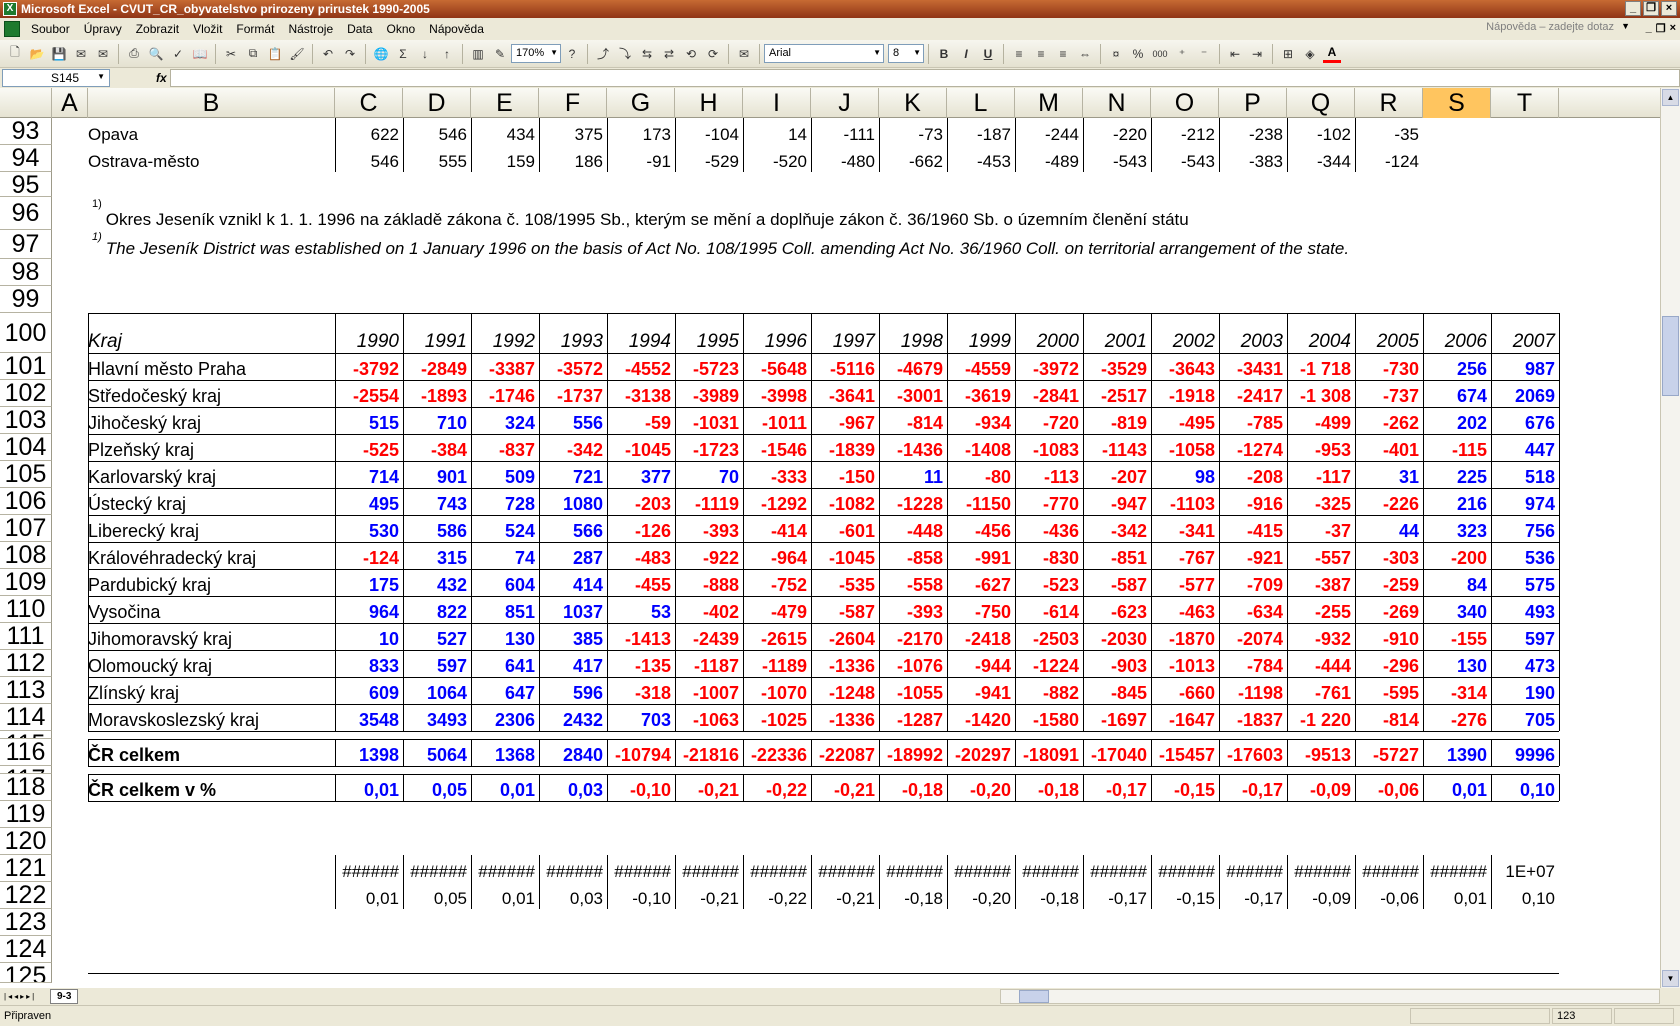  What do you see at coordinates (1321, 609) in the screenshot?
I see `region-value: -255` at bounding box center [1321, 609].